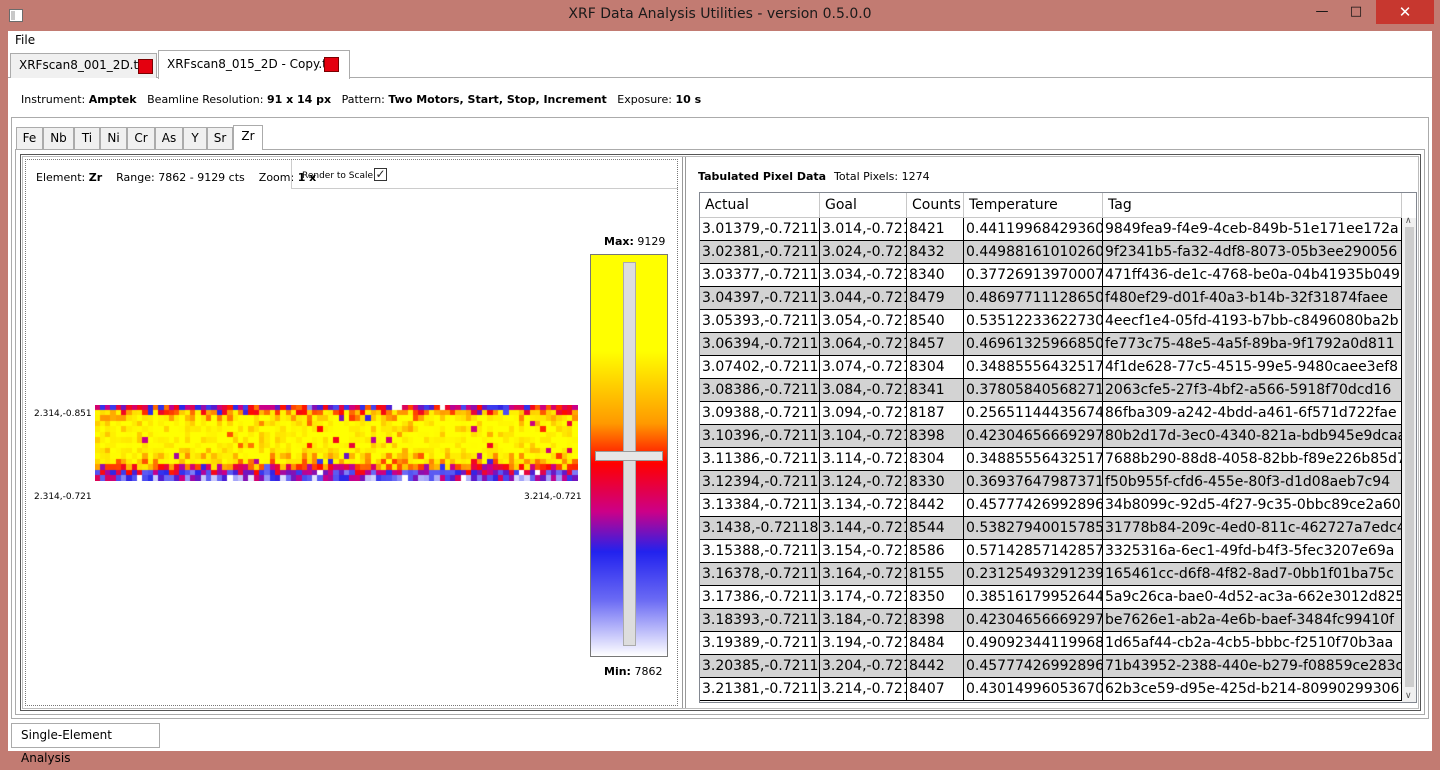 This screenshot has width=1440, height=770. What do you see at coordinates (760, 413) in the screenshot?
I see `cell-actual: 3.09388,-0.72118` at bounding box center [760, 413].